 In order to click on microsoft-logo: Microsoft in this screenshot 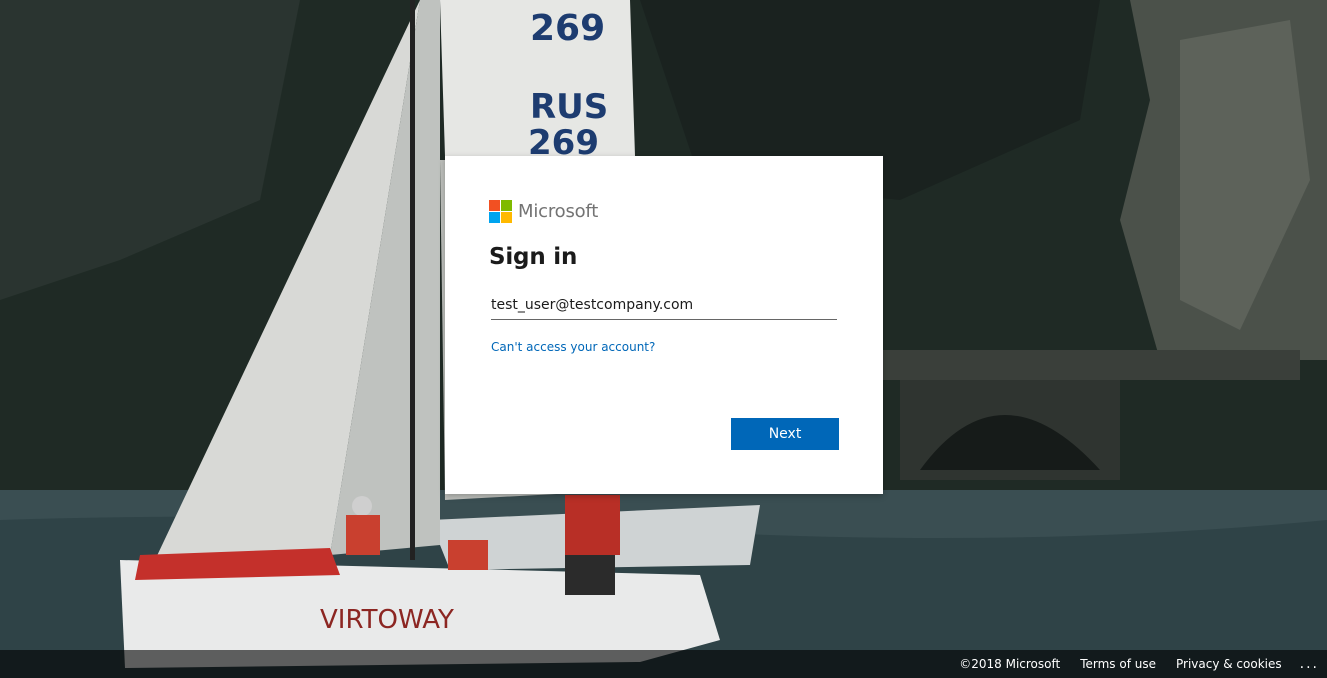, I will do `click(543, 211)`.